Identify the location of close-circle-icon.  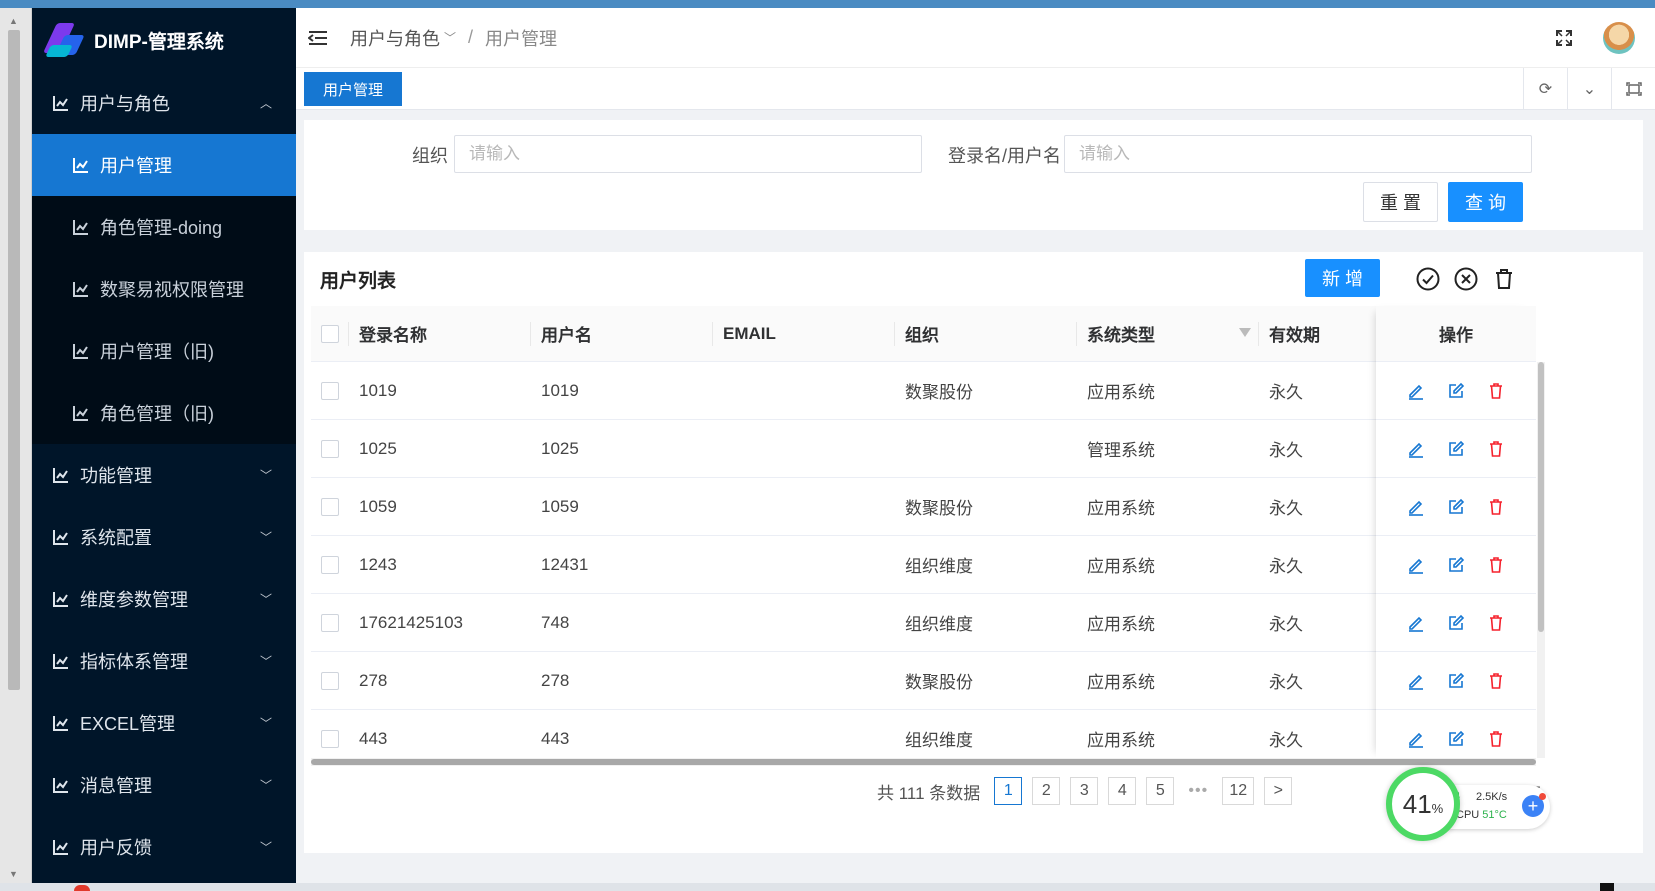
(1466, 279).